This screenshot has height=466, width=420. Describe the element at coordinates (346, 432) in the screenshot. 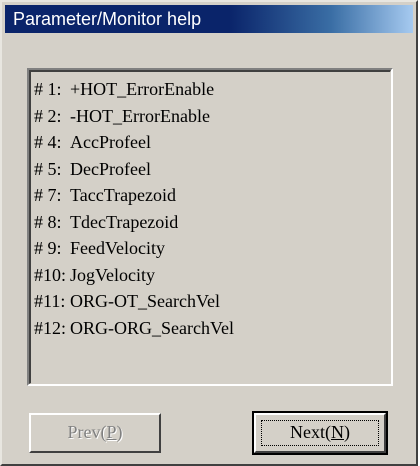

I see `next-label-suffix: )` at that location.